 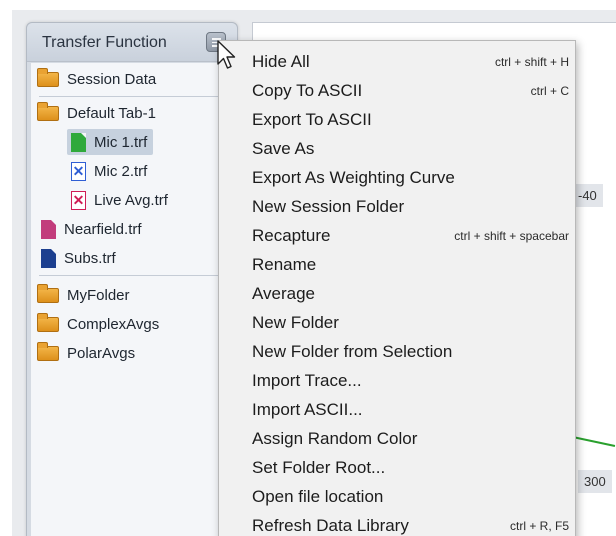 I want to click on tree-label: Live Avg.trf, so click(x=131, y=200).